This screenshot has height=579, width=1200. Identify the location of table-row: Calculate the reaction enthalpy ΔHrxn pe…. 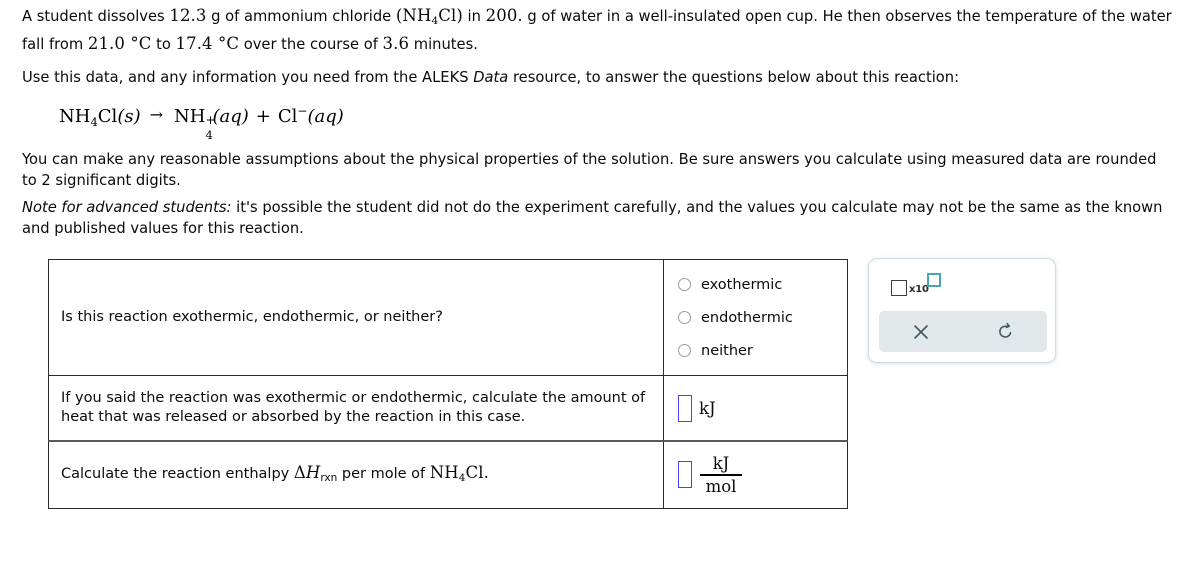
(448, 474).